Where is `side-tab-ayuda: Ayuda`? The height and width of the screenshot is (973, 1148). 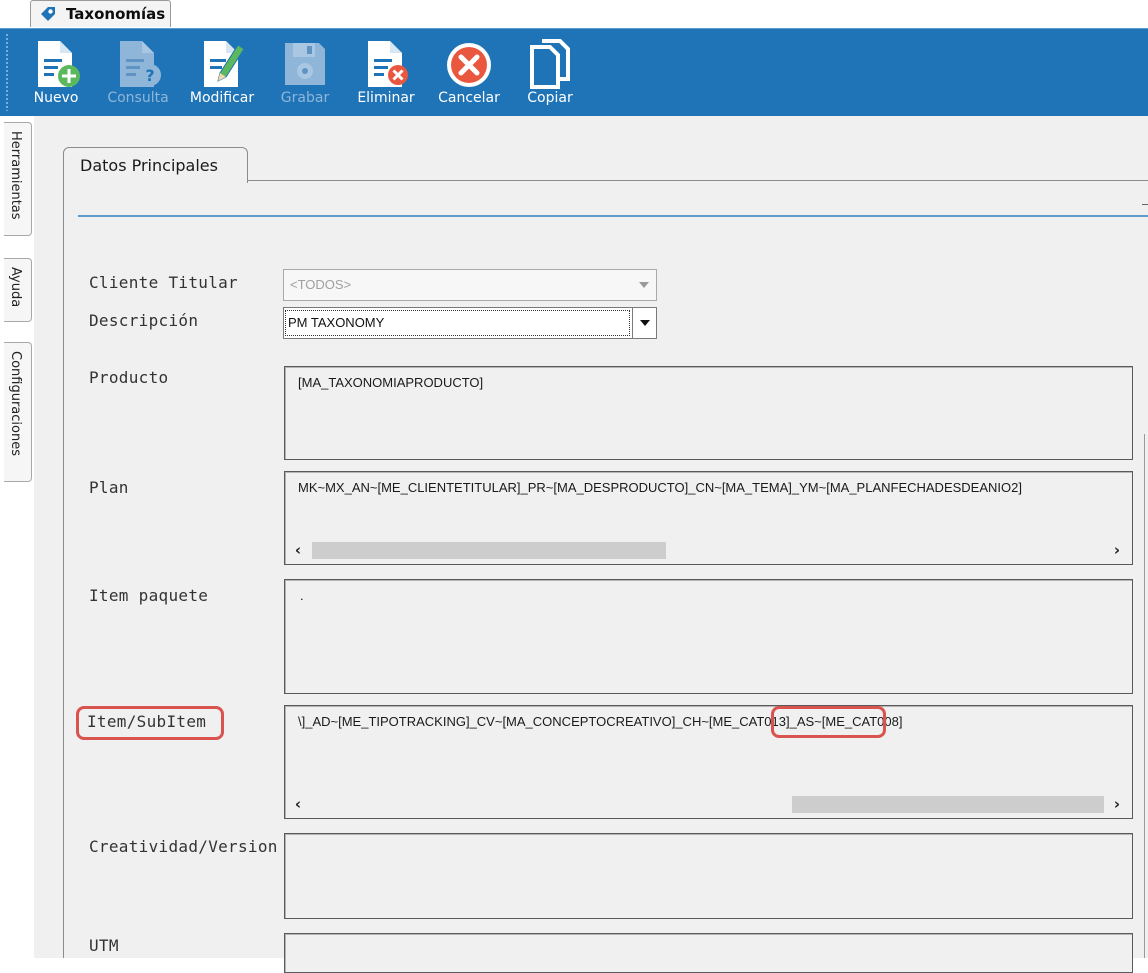
side-tab-ayuda: Ayuda is located at coordinates (18, 290).